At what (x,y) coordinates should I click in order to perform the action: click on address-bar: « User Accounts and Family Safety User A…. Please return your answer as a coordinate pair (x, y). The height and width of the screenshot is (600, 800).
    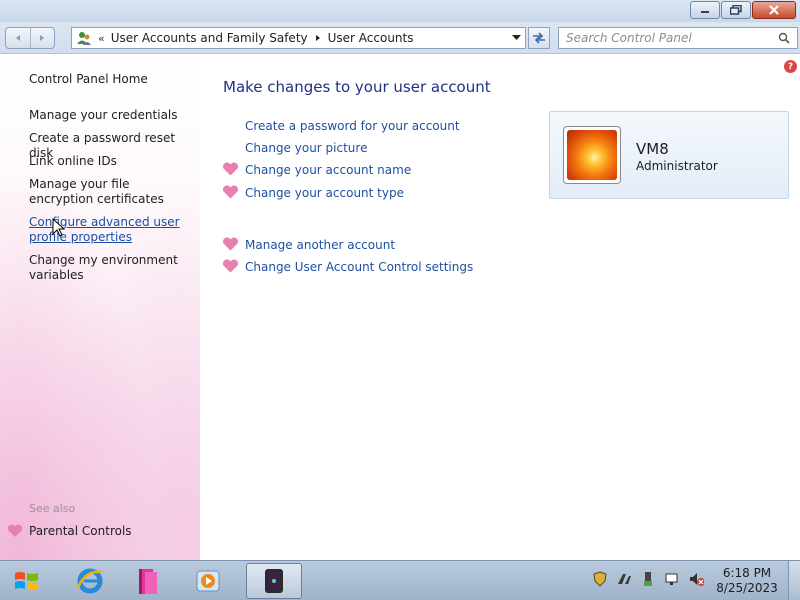
    Looking at the image, I should click on (298, 38).